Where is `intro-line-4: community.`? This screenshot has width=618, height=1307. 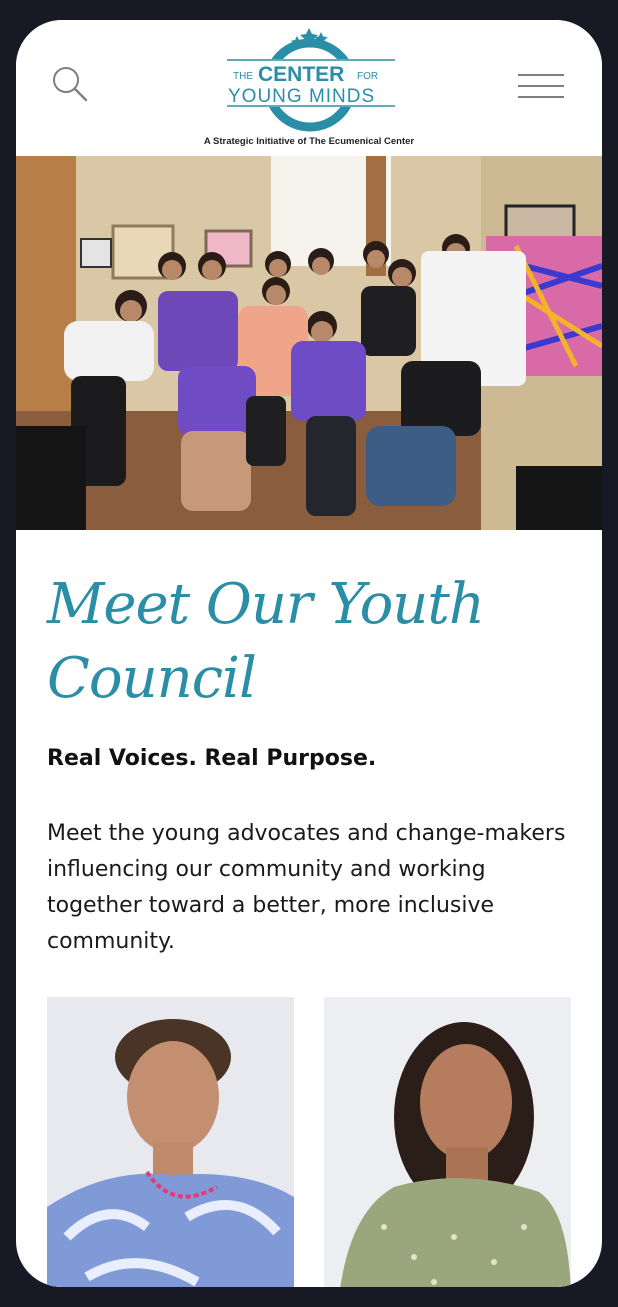
intro-line-4: community. is located at coordinates (111, 941).